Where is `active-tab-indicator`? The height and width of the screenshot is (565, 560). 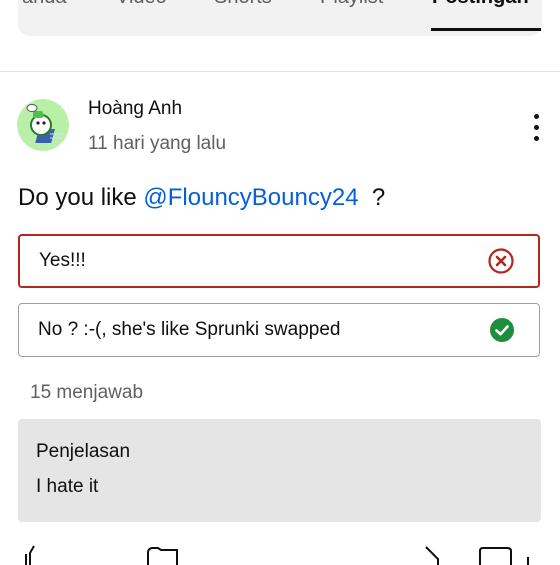
active-tab-indicator is located at coordinates (486, 29).